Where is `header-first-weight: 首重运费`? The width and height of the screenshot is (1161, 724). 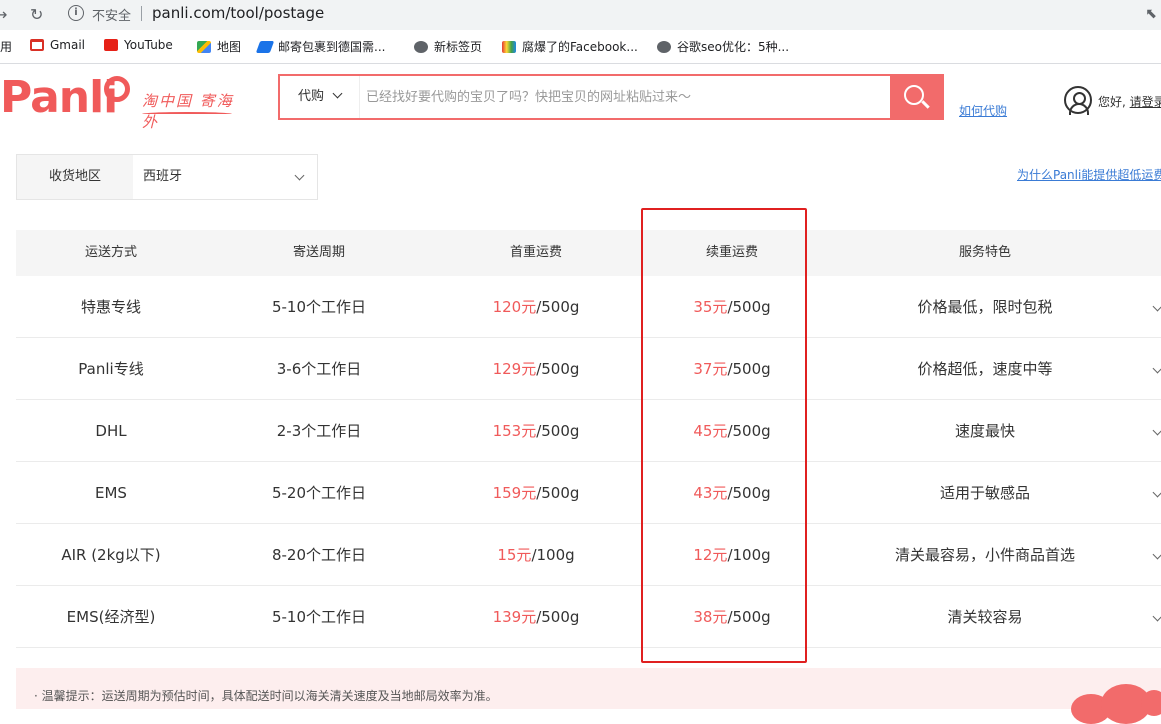 header-first-weight: 首重运费 is located at coordinates (535, 252).